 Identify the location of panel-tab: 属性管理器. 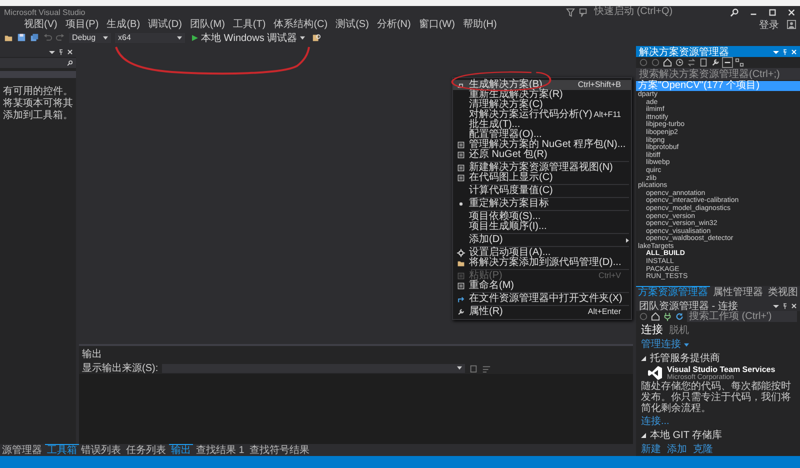
(738, 292).